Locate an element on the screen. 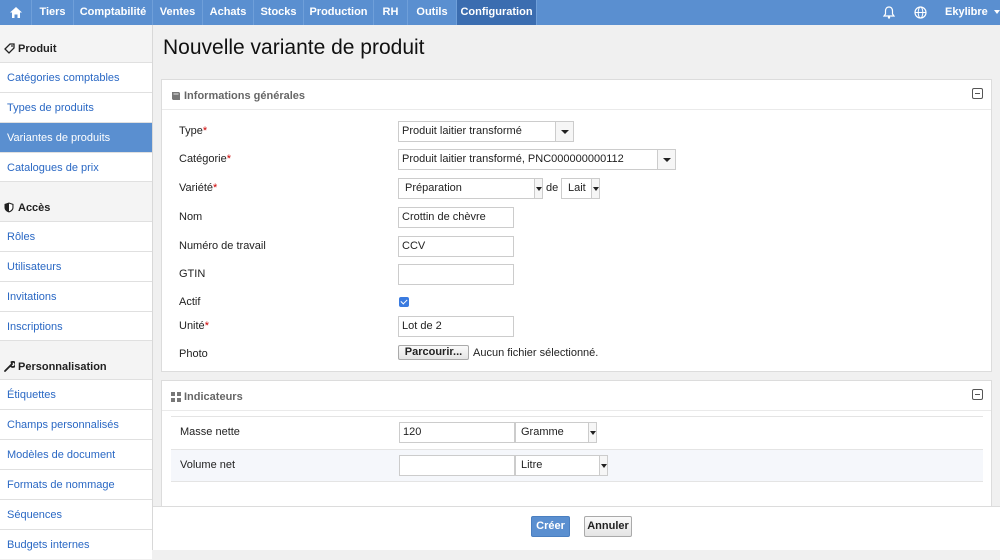 This screenshot has height=560, width=1000. page-title: Nouvelle variante de produit is located at coordinates (294, 47).